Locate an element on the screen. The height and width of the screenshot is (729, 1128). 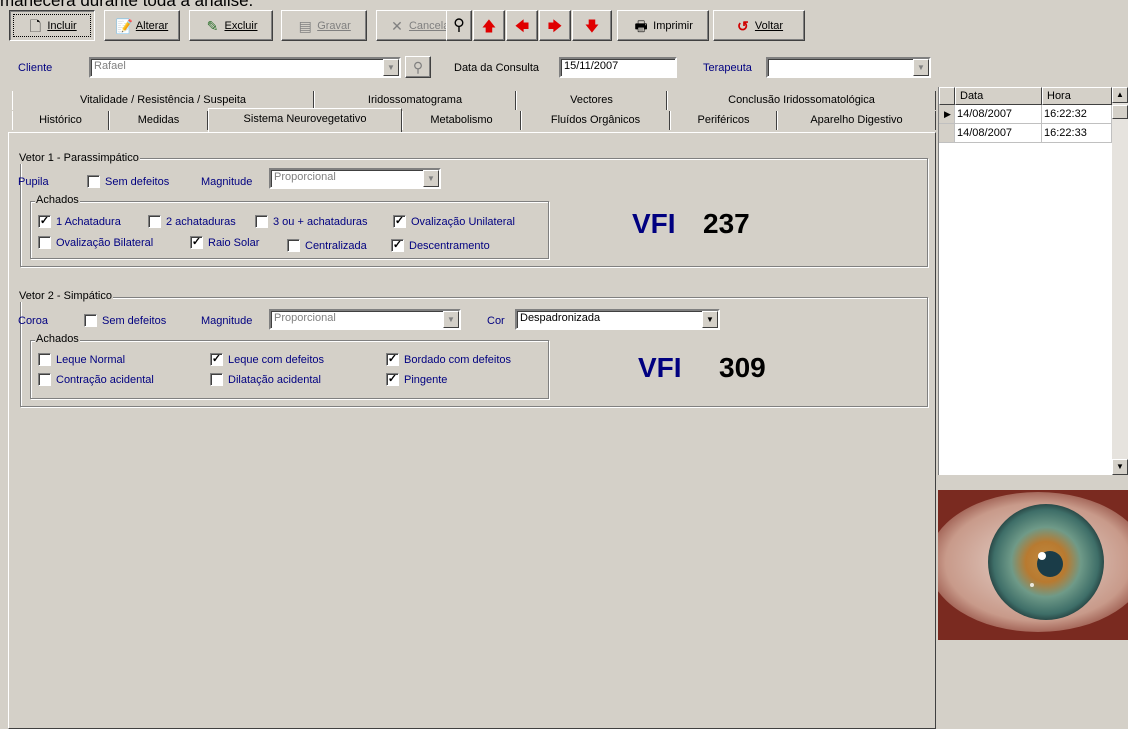
vetor1-vfi-value: 237 is located at coordinates (726, 223).